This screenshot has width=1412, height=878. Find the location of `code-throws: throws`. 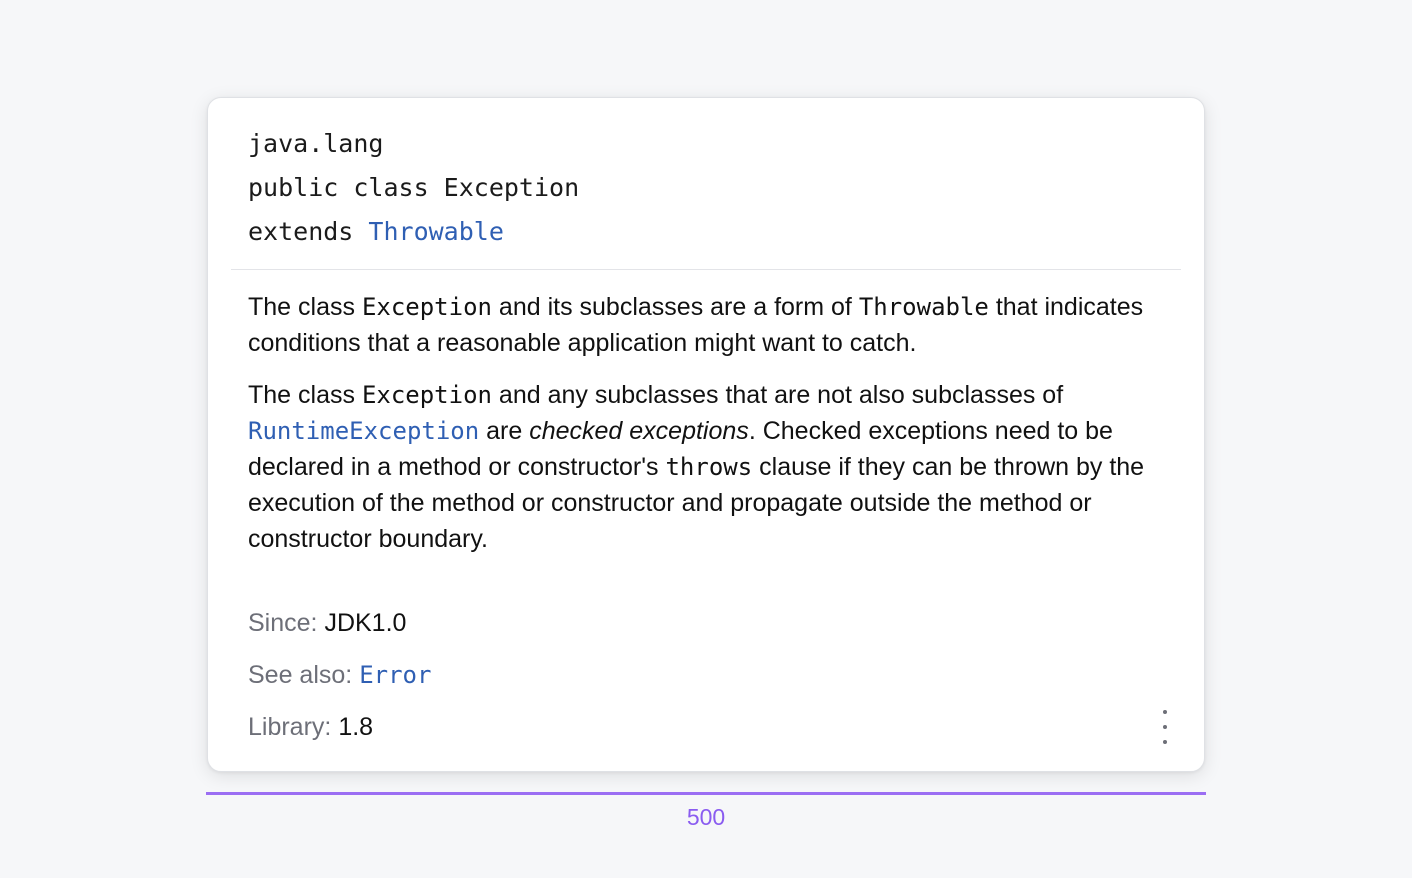

code-throws: throws is located at coordinates (709, 467).